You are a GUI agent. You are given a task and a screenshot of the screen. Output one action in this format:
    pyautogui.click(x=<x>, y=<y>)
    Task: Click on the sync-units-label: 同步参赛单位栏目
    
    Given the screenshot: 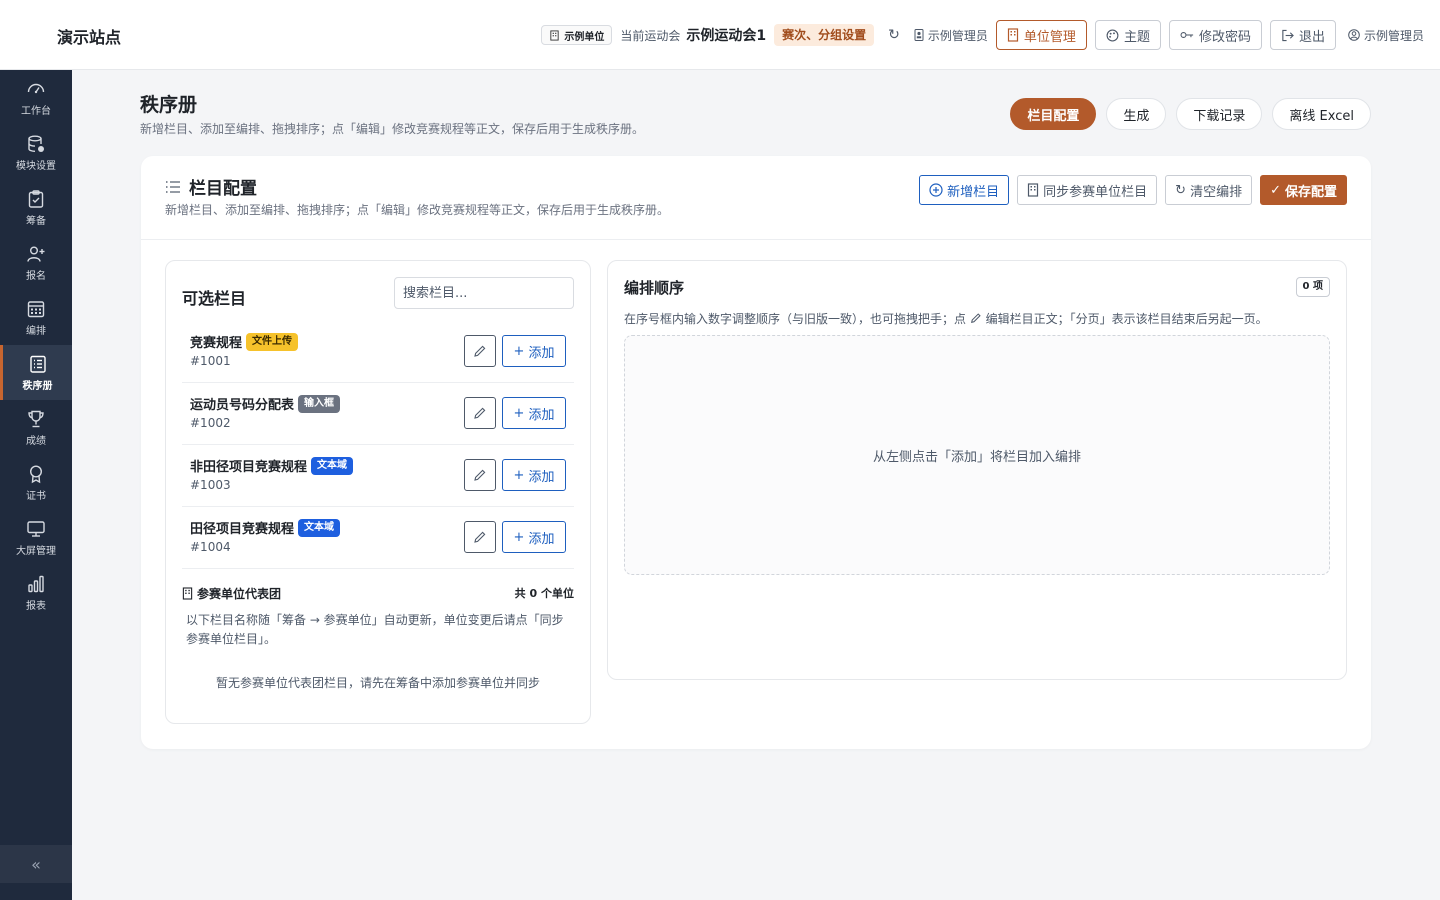 What is the action you would take?
    pyautogui.click(x=1095, y=192)
    